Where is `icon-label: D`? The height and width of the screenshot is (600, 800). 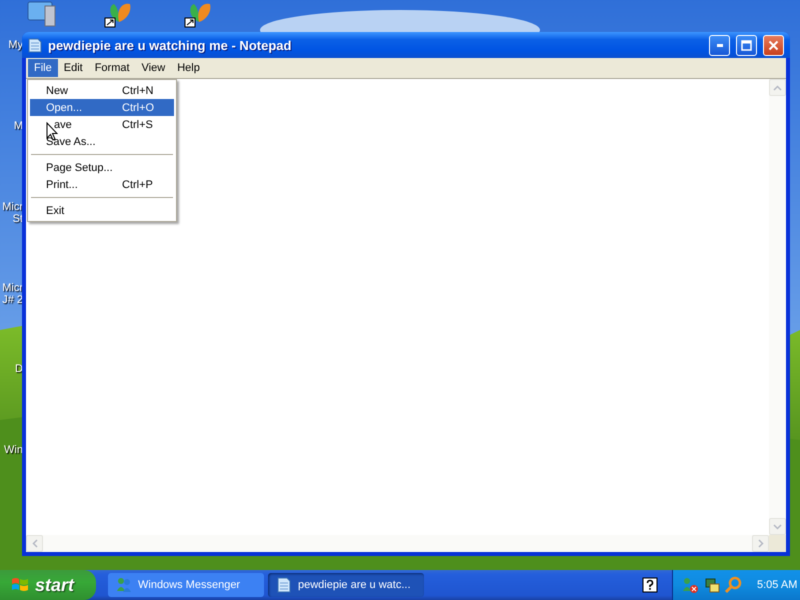 icon-label: D is located at coordinates (19, 369).